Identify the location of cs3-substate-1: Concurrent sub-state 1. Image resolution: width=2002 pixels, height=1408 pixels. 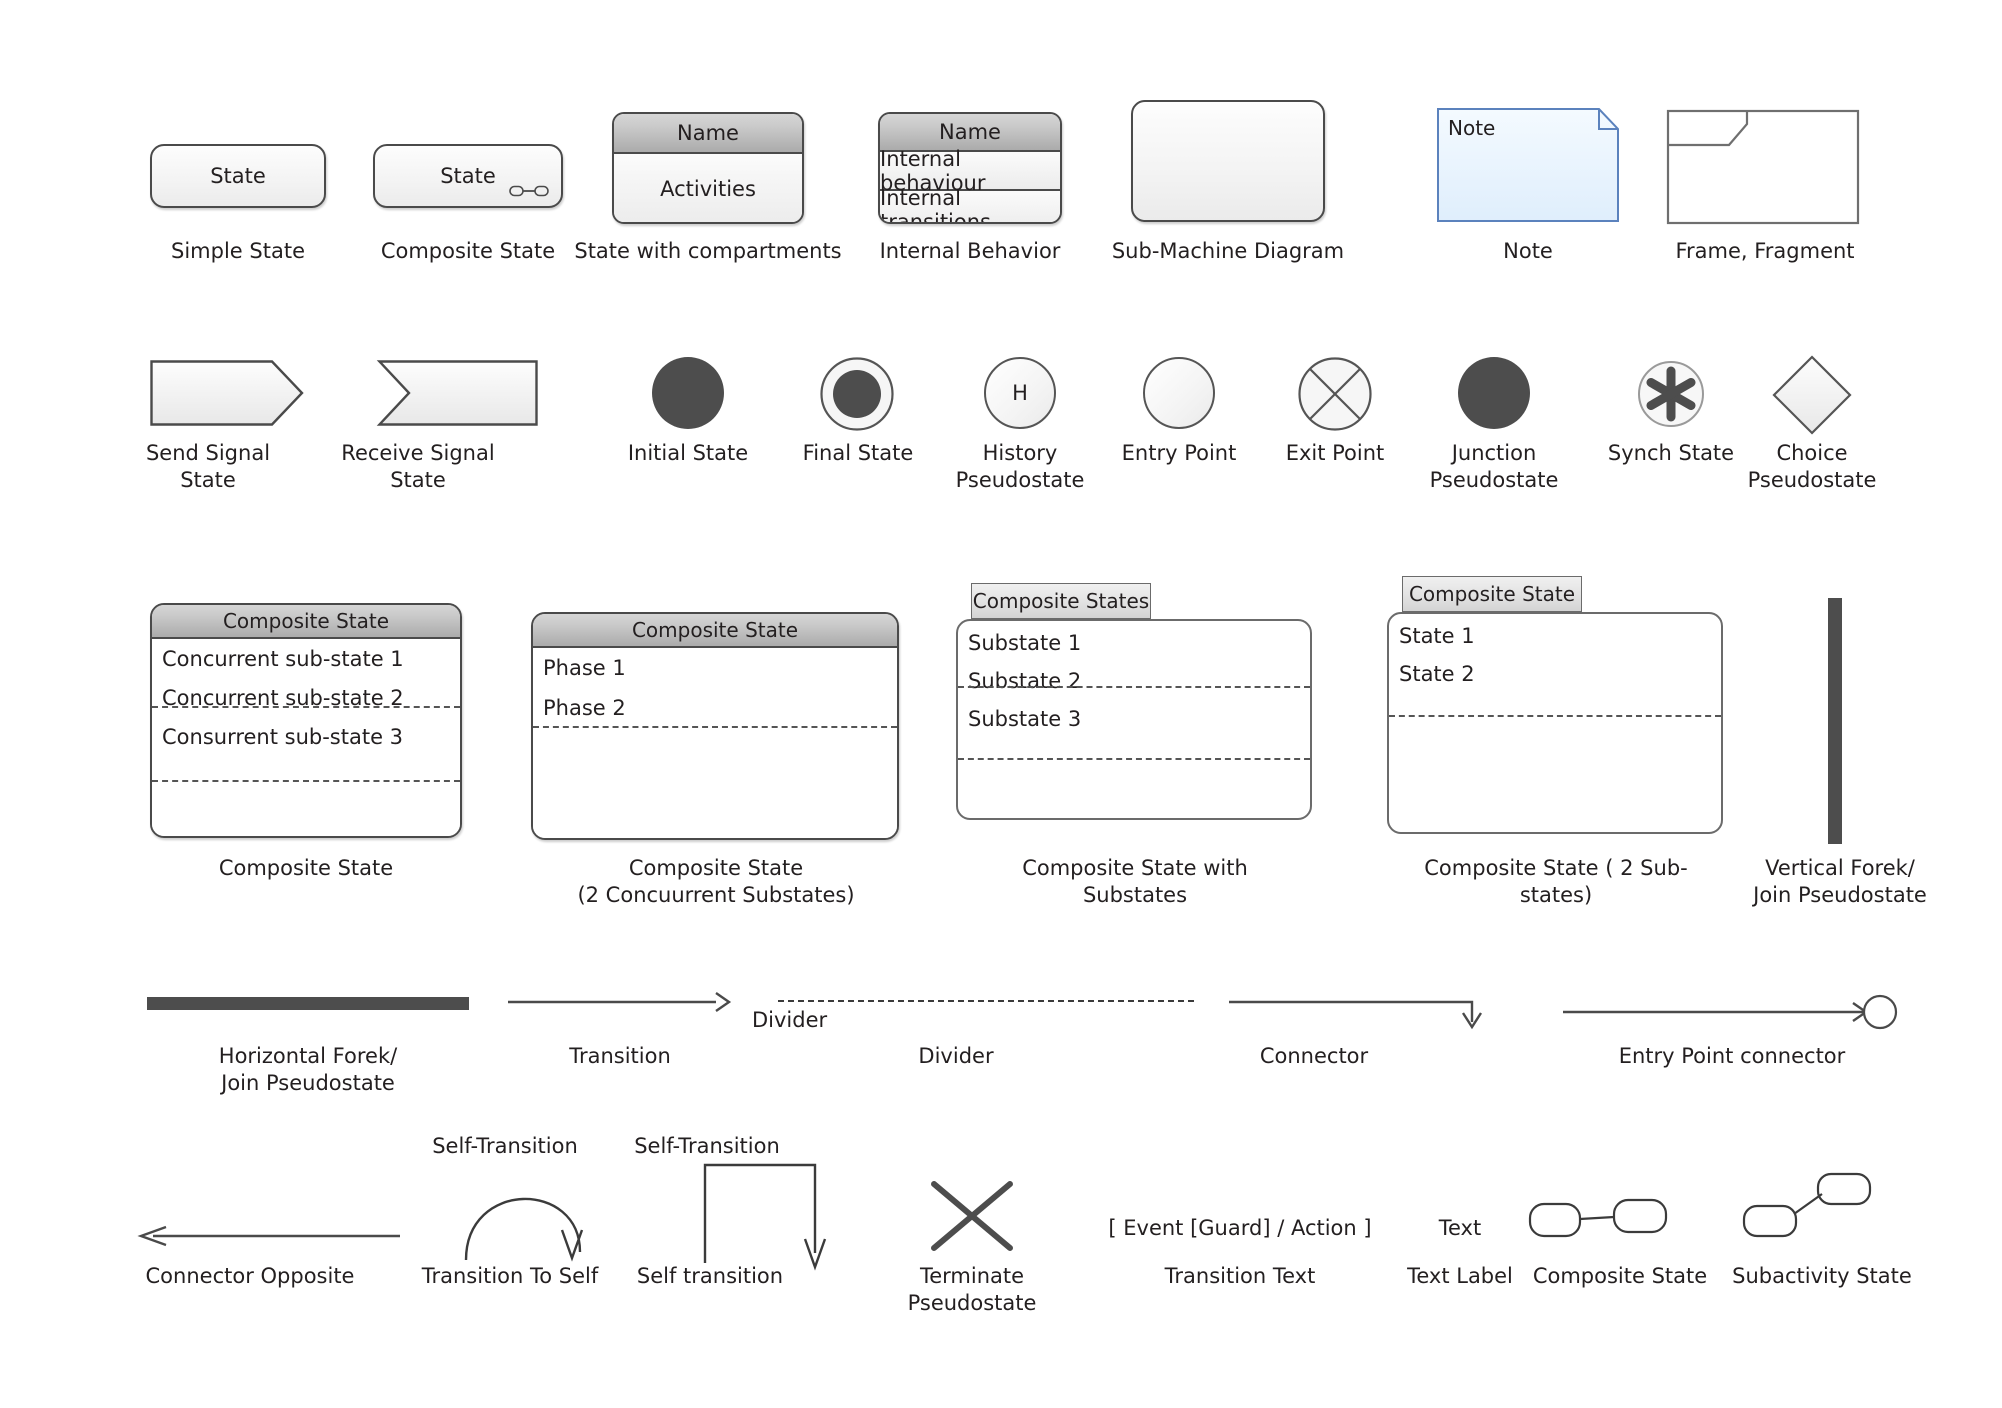
(283, 659).